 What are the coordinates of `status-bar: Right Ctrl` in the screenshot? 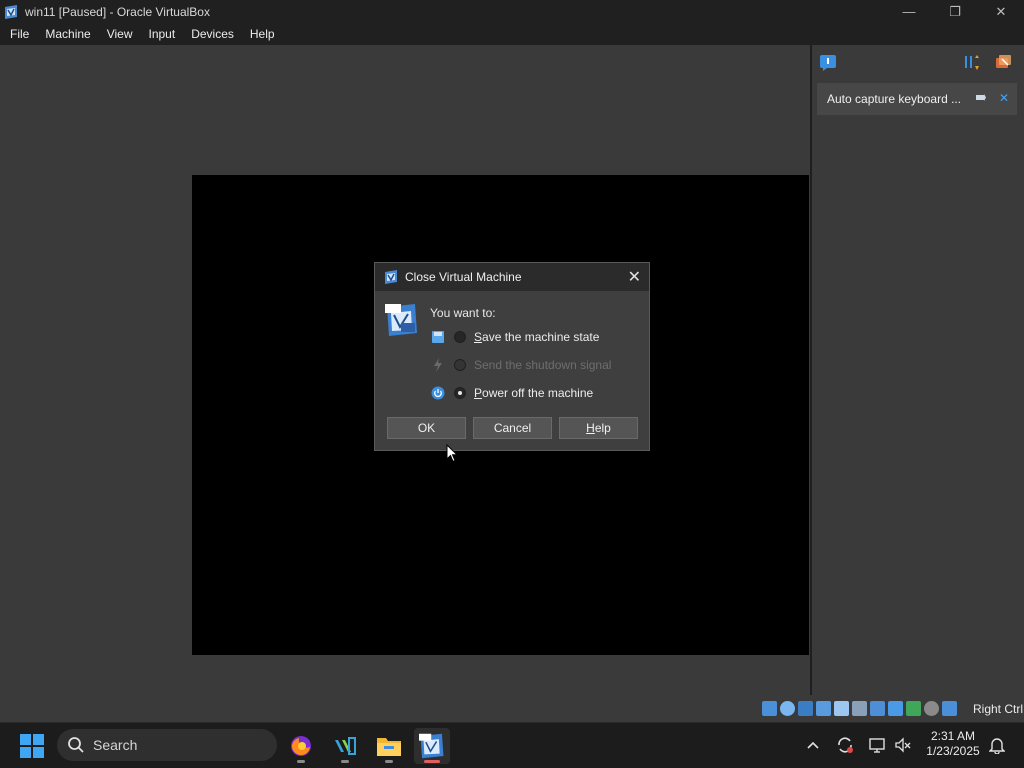 It's located at (512, 708).